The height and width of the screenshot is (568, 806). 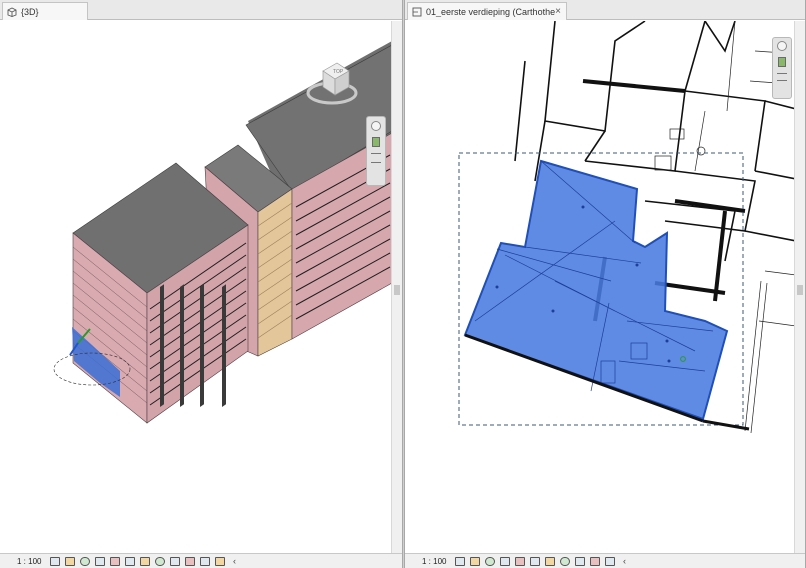 I want to click on tab-bar: 01_eerste verdieping (Carthothe... ×, so click(x=605, y=10).